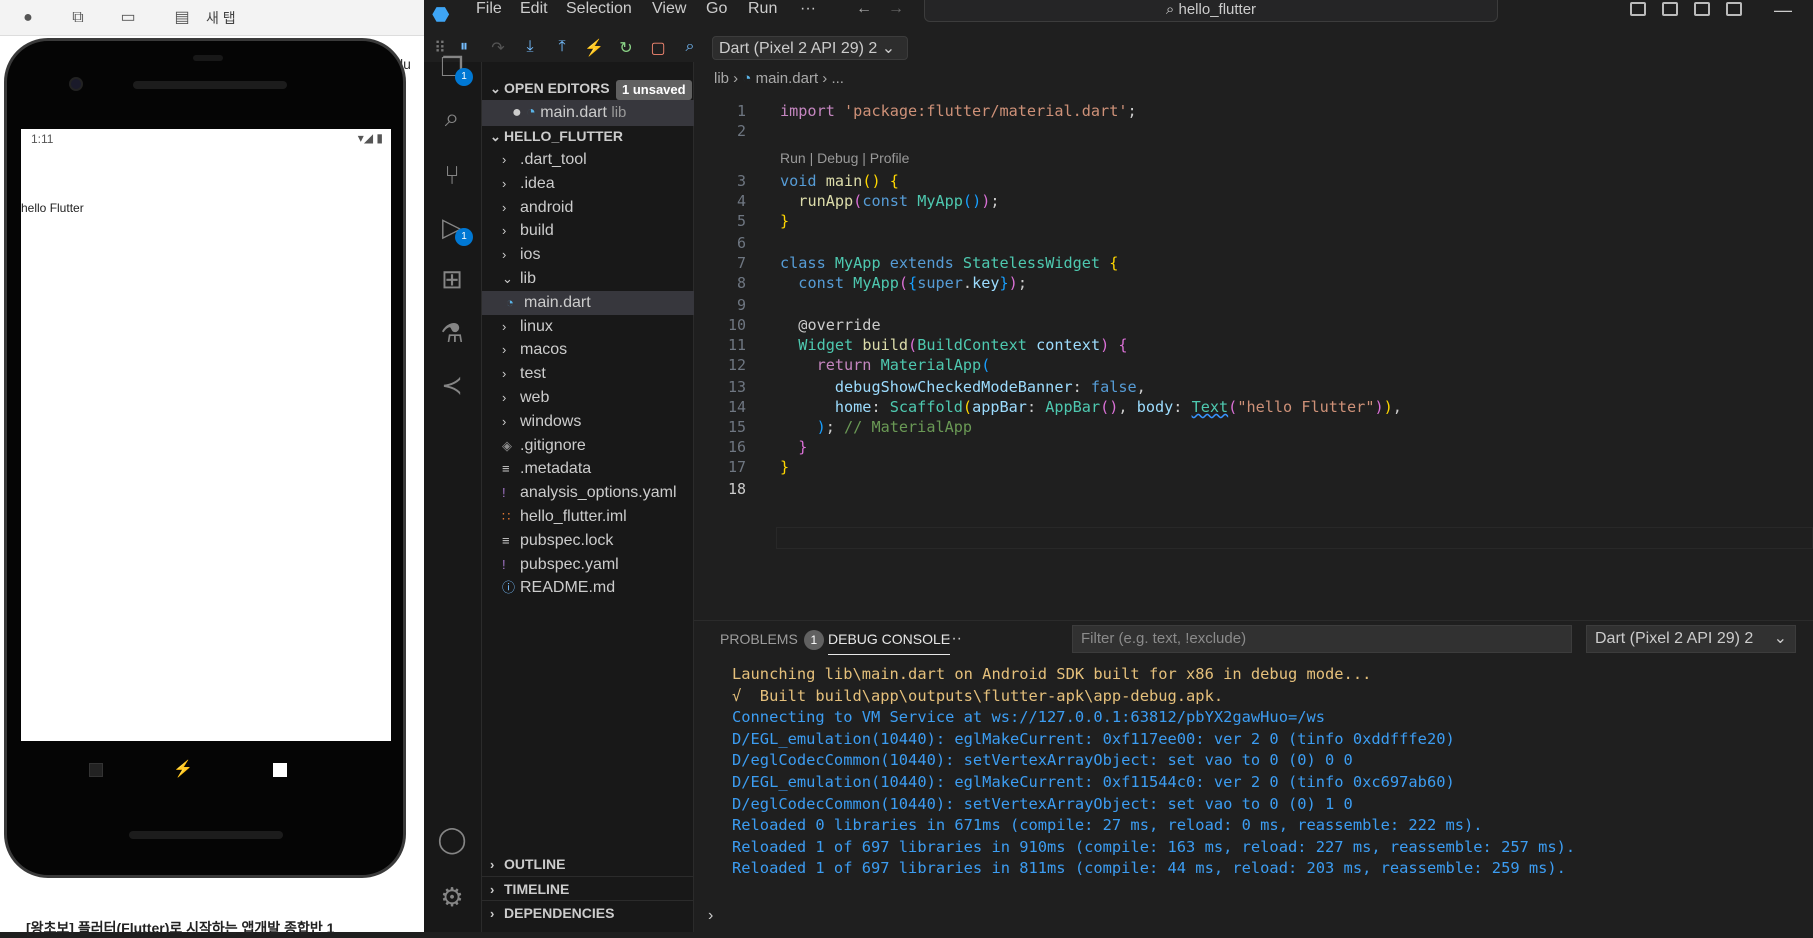 The width and height of the screenshot is (1813, 938). I want to click on open-editor-item: ● ◔ main.dart lib, so click(588, 113).